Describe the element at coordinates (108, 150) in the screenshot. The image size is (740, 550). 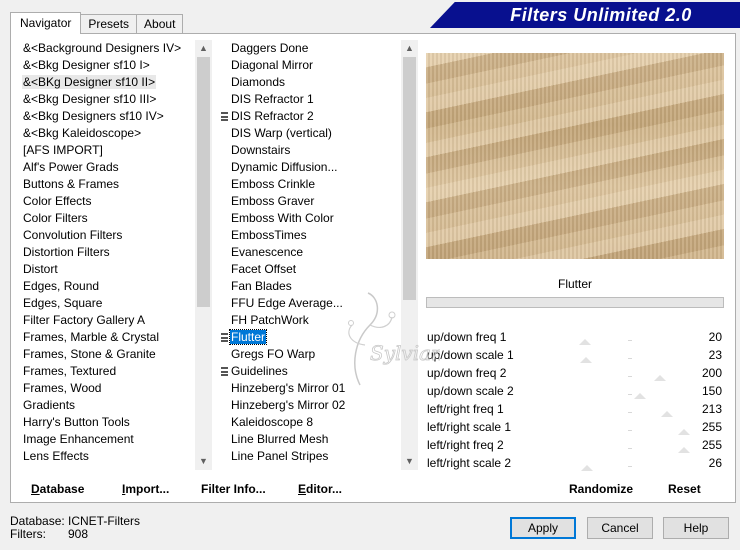
I see `category-item: [AFS IMPORT]` at that location.